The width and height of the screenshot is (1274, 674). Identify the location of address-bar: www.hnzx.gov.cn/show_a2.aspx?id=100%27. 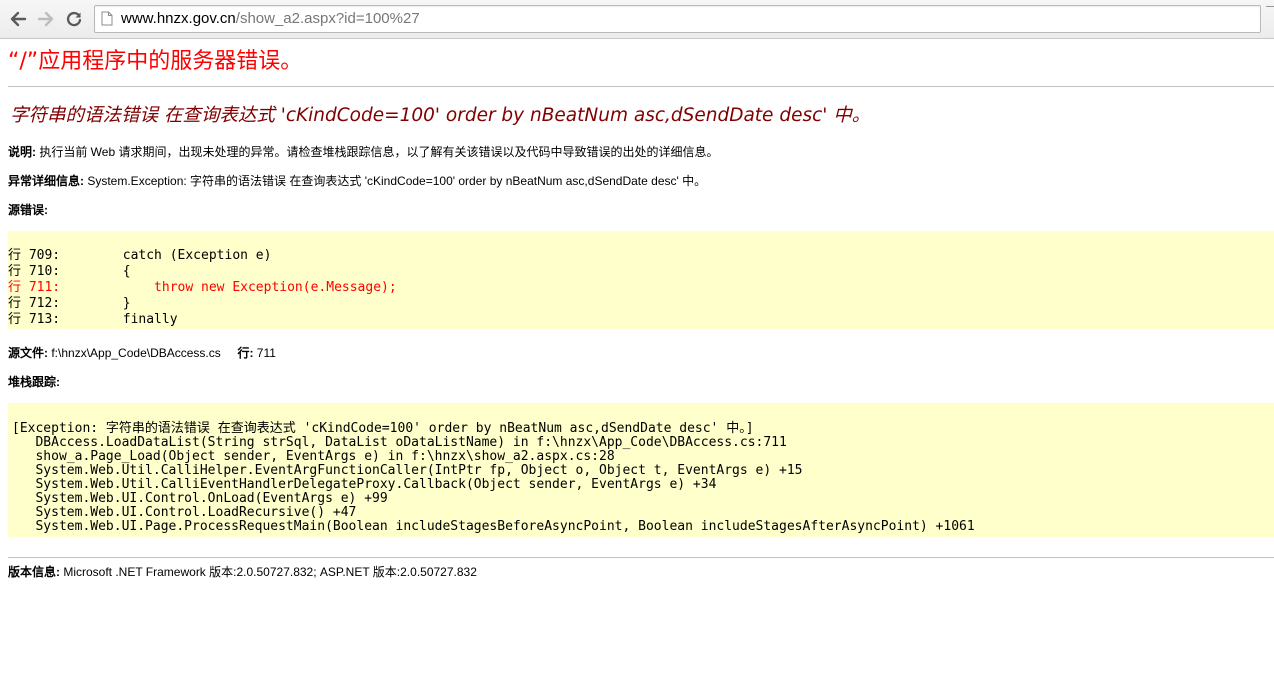
(677, 19).